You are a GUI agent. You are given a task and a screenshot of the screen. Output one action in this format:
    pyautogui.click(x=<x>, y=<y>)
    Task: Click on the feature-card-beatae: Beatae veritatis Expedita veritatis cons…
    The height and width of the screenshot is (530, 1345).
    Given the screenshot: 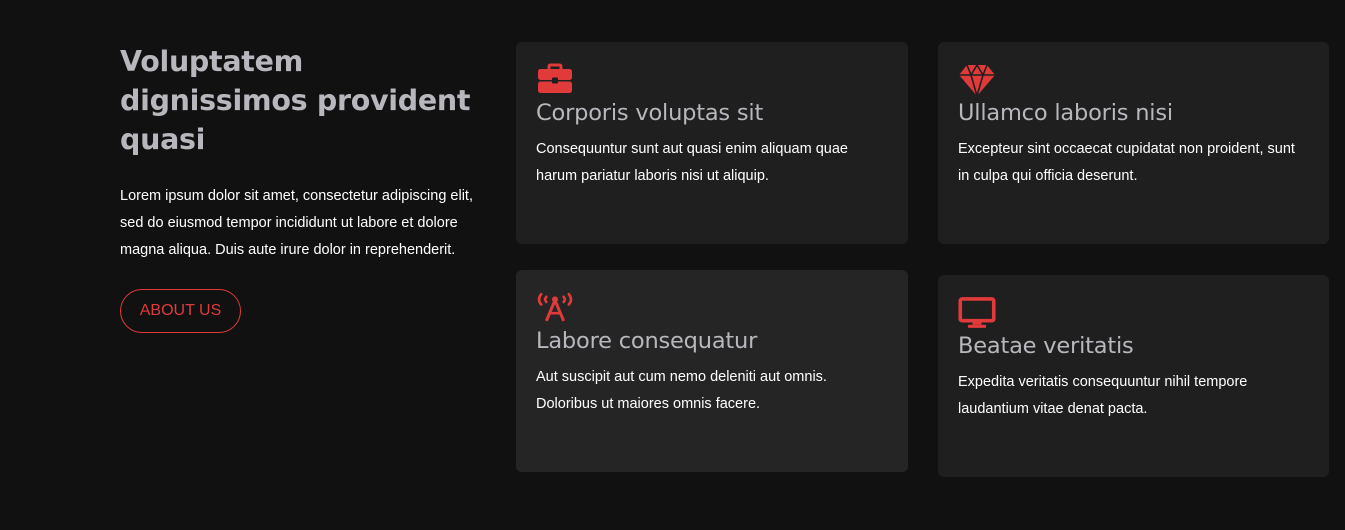 What is the action you would take?
    pyautogui.click(x=1133, y=376)
    